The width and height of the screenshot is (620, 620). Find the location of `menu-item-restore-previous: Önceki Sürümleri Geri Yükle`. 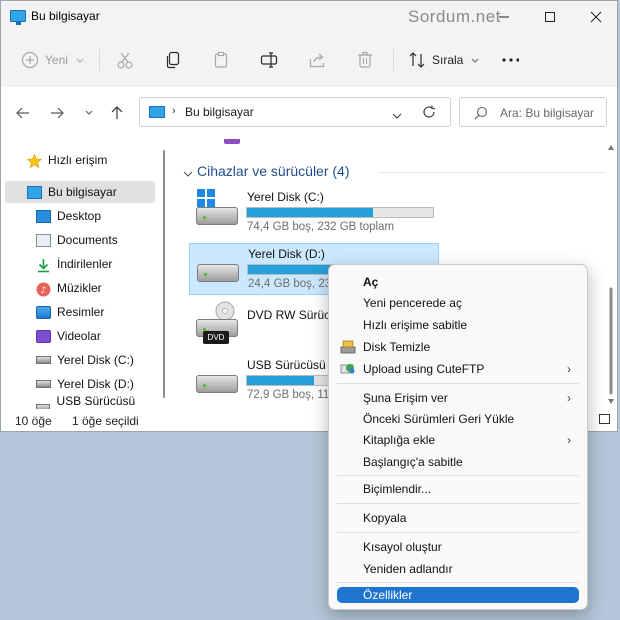

menu-item-restore-previous: Önceki Sürümleri Geri Yükle is located at coordinates (458, 418).